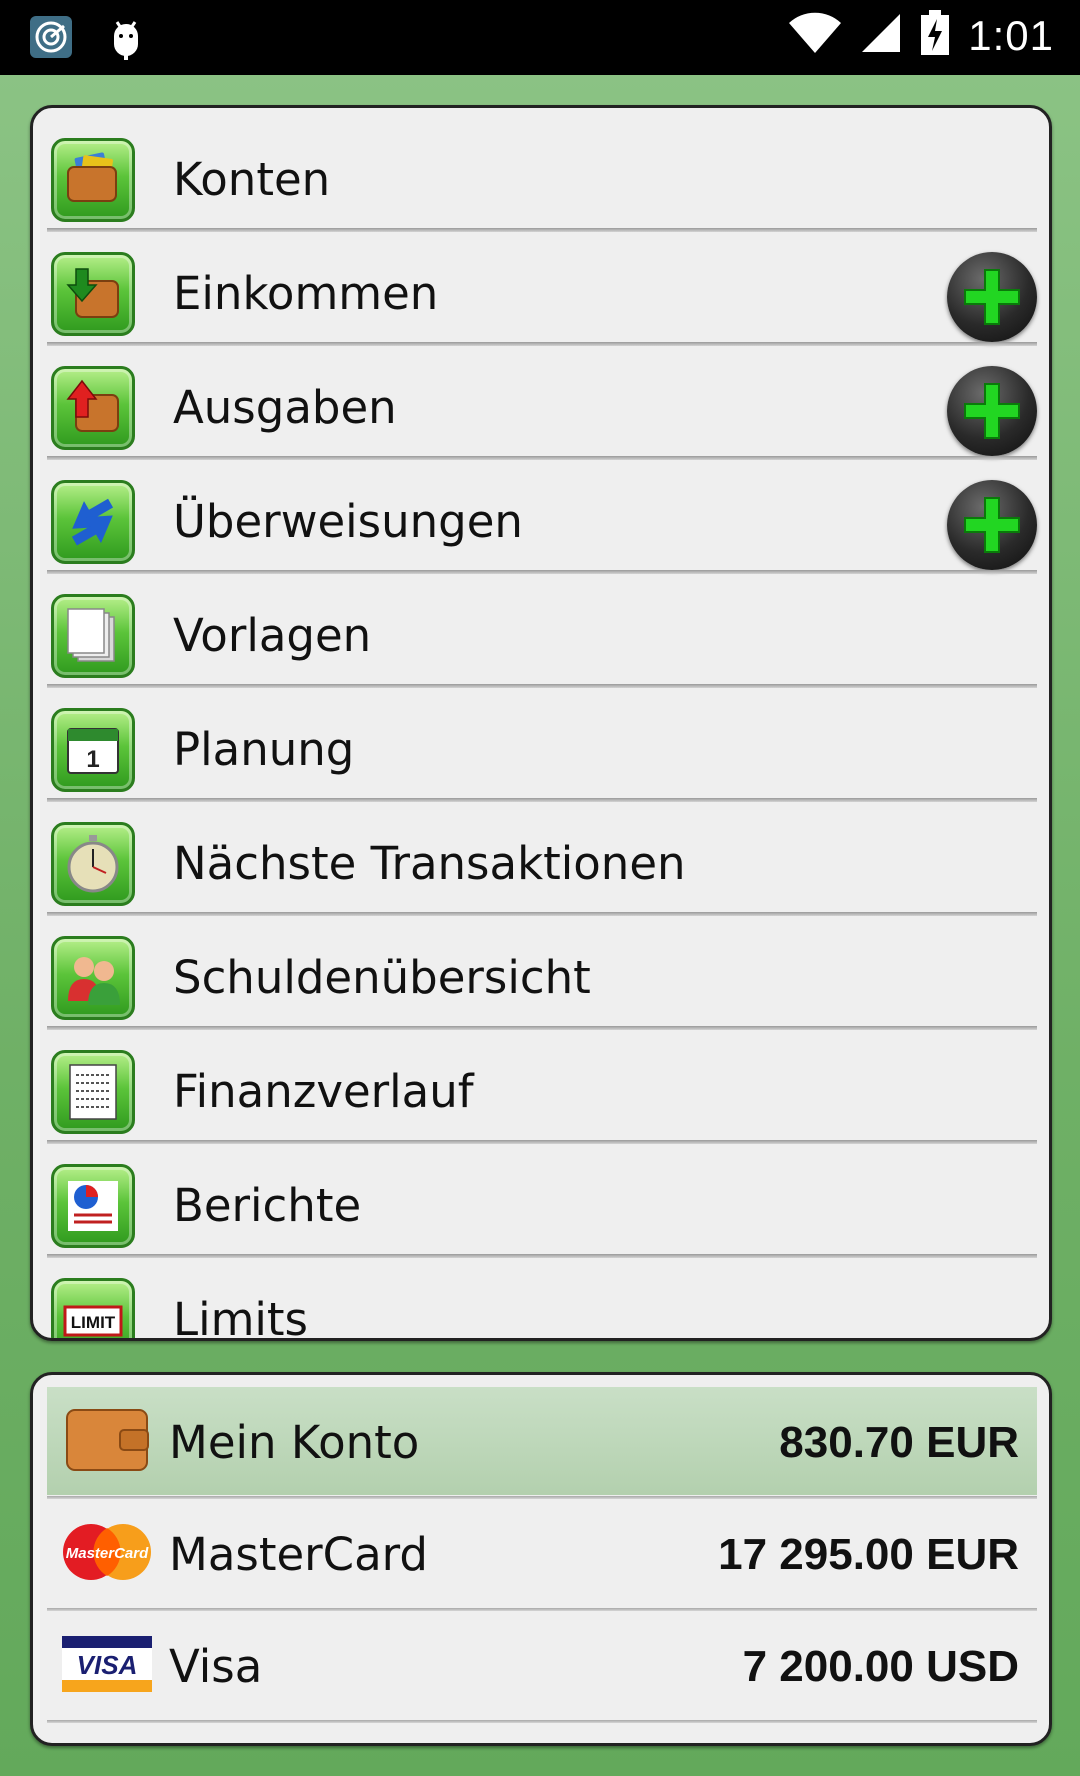 This screenshot has height=1776, width=1080. What do you see at coordinates (93, 180) in the screenshot?
I see `wallet-cards-icon` at bounding box center [93, 180].